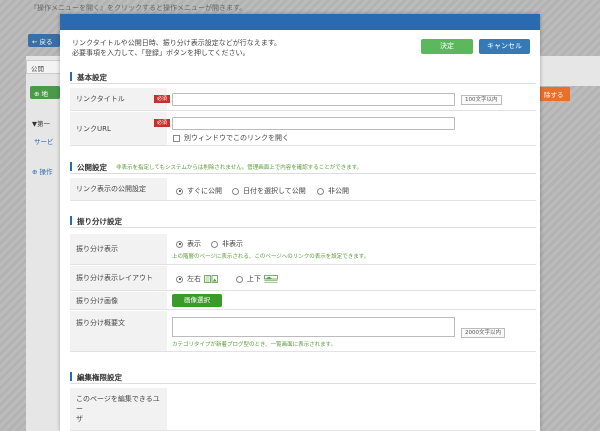 The image size is (600, 431). Describe the element at coordinates (313, 327) in the screenshot. I see `summary-textarea` at that location.